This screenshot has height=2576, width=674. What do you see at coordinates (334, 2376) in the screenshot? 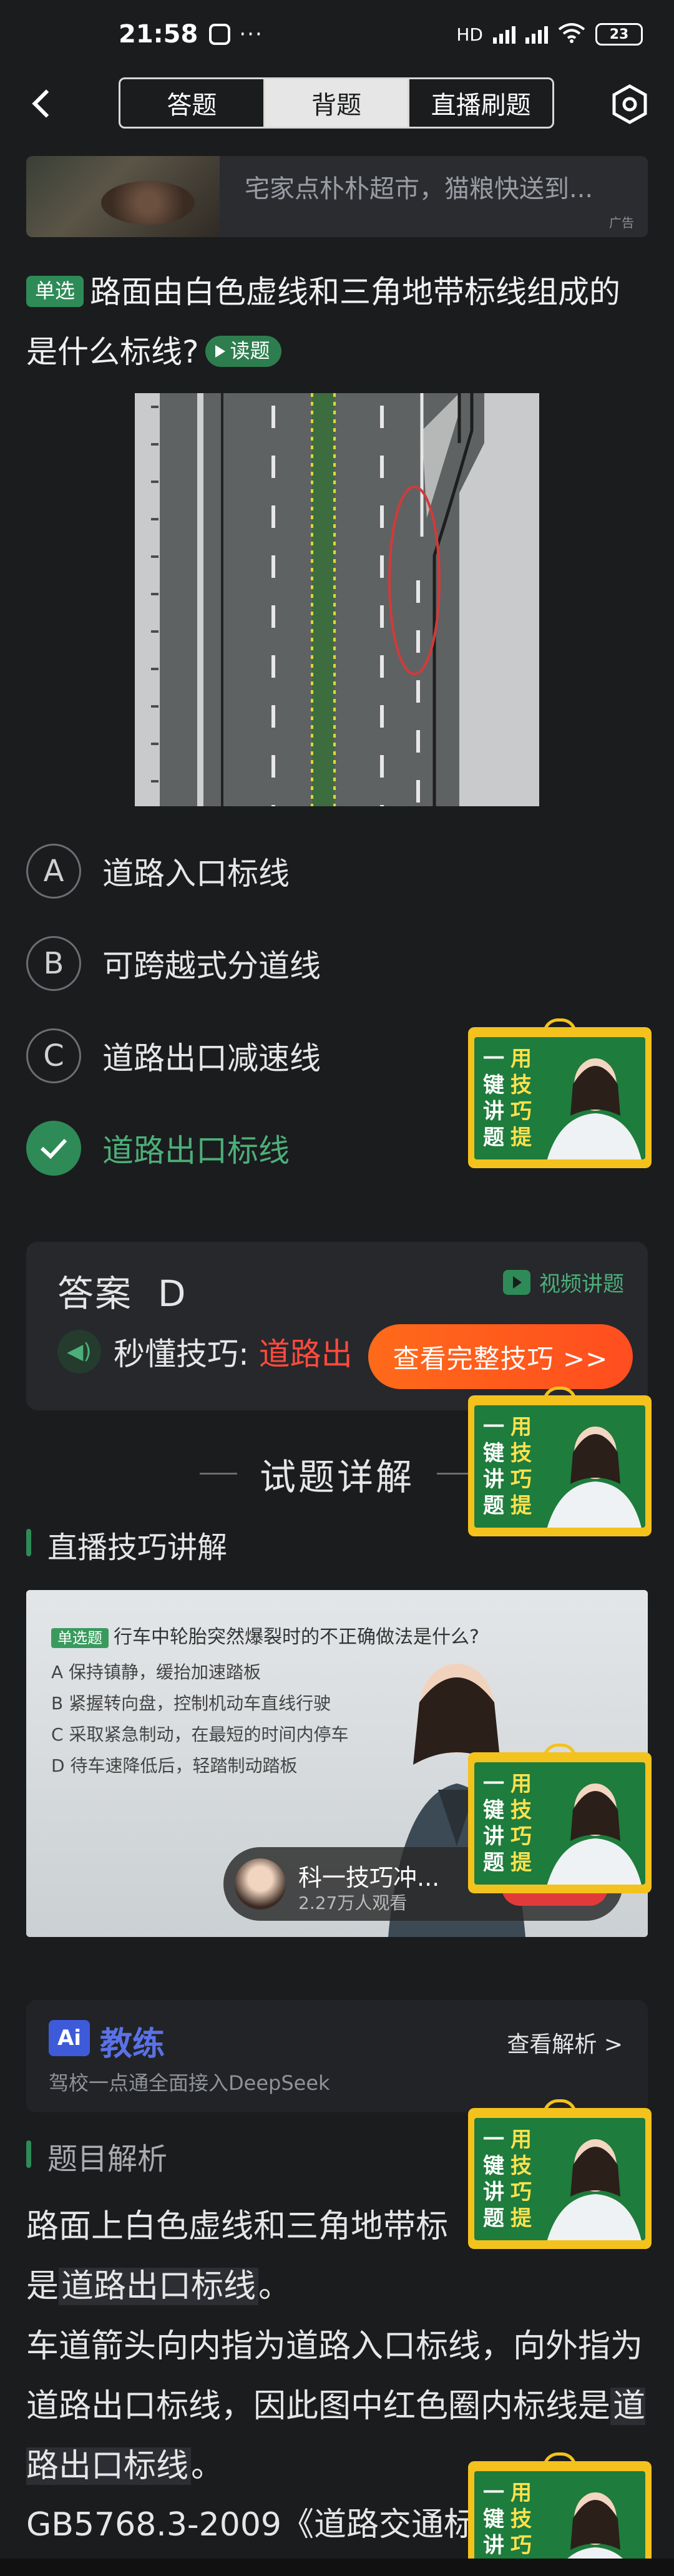
I see `analysis-p2-a: 车道箭头向内指为道路入口标线，向外指为道路出口标线，因此图中红色圈内标线是` at bounding box center [334, 2376].